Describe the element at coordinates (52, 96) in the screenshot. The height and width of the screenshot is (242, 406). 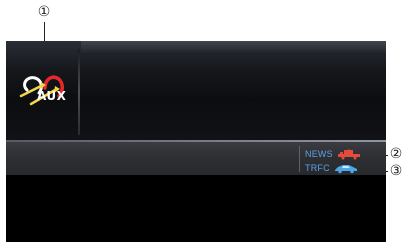
I see `aux-label: AUX` at that location.